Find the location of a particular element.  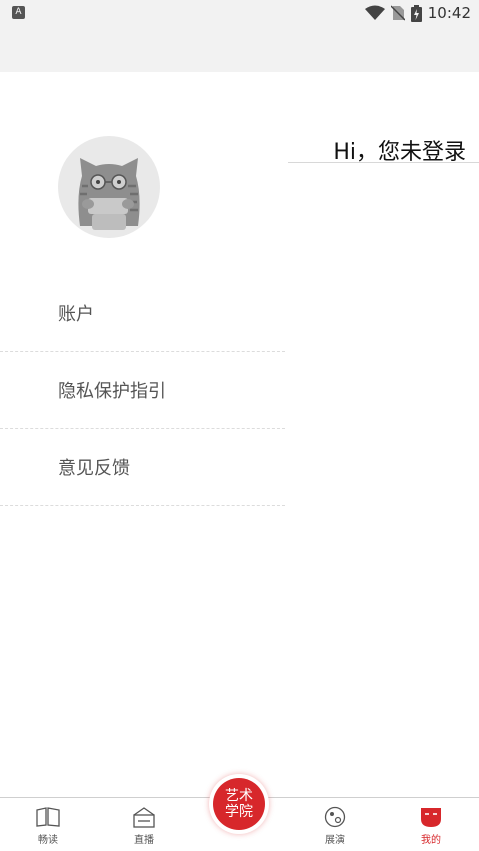

menu-item-account: 账户 is located at coordinates (142, 313).